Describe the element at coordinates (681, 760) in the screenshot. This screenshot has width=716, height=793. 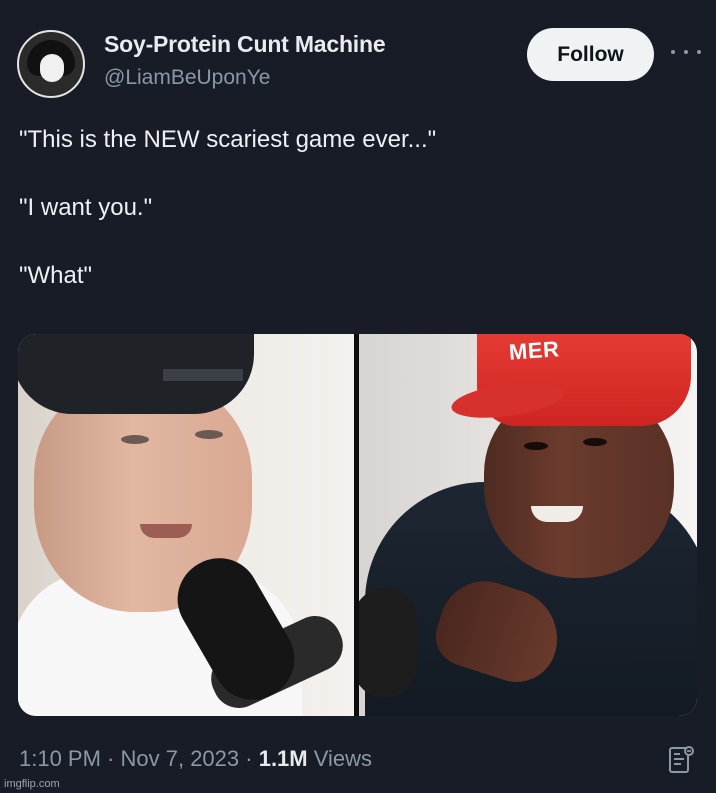
I see `analytics-icon` at that location.